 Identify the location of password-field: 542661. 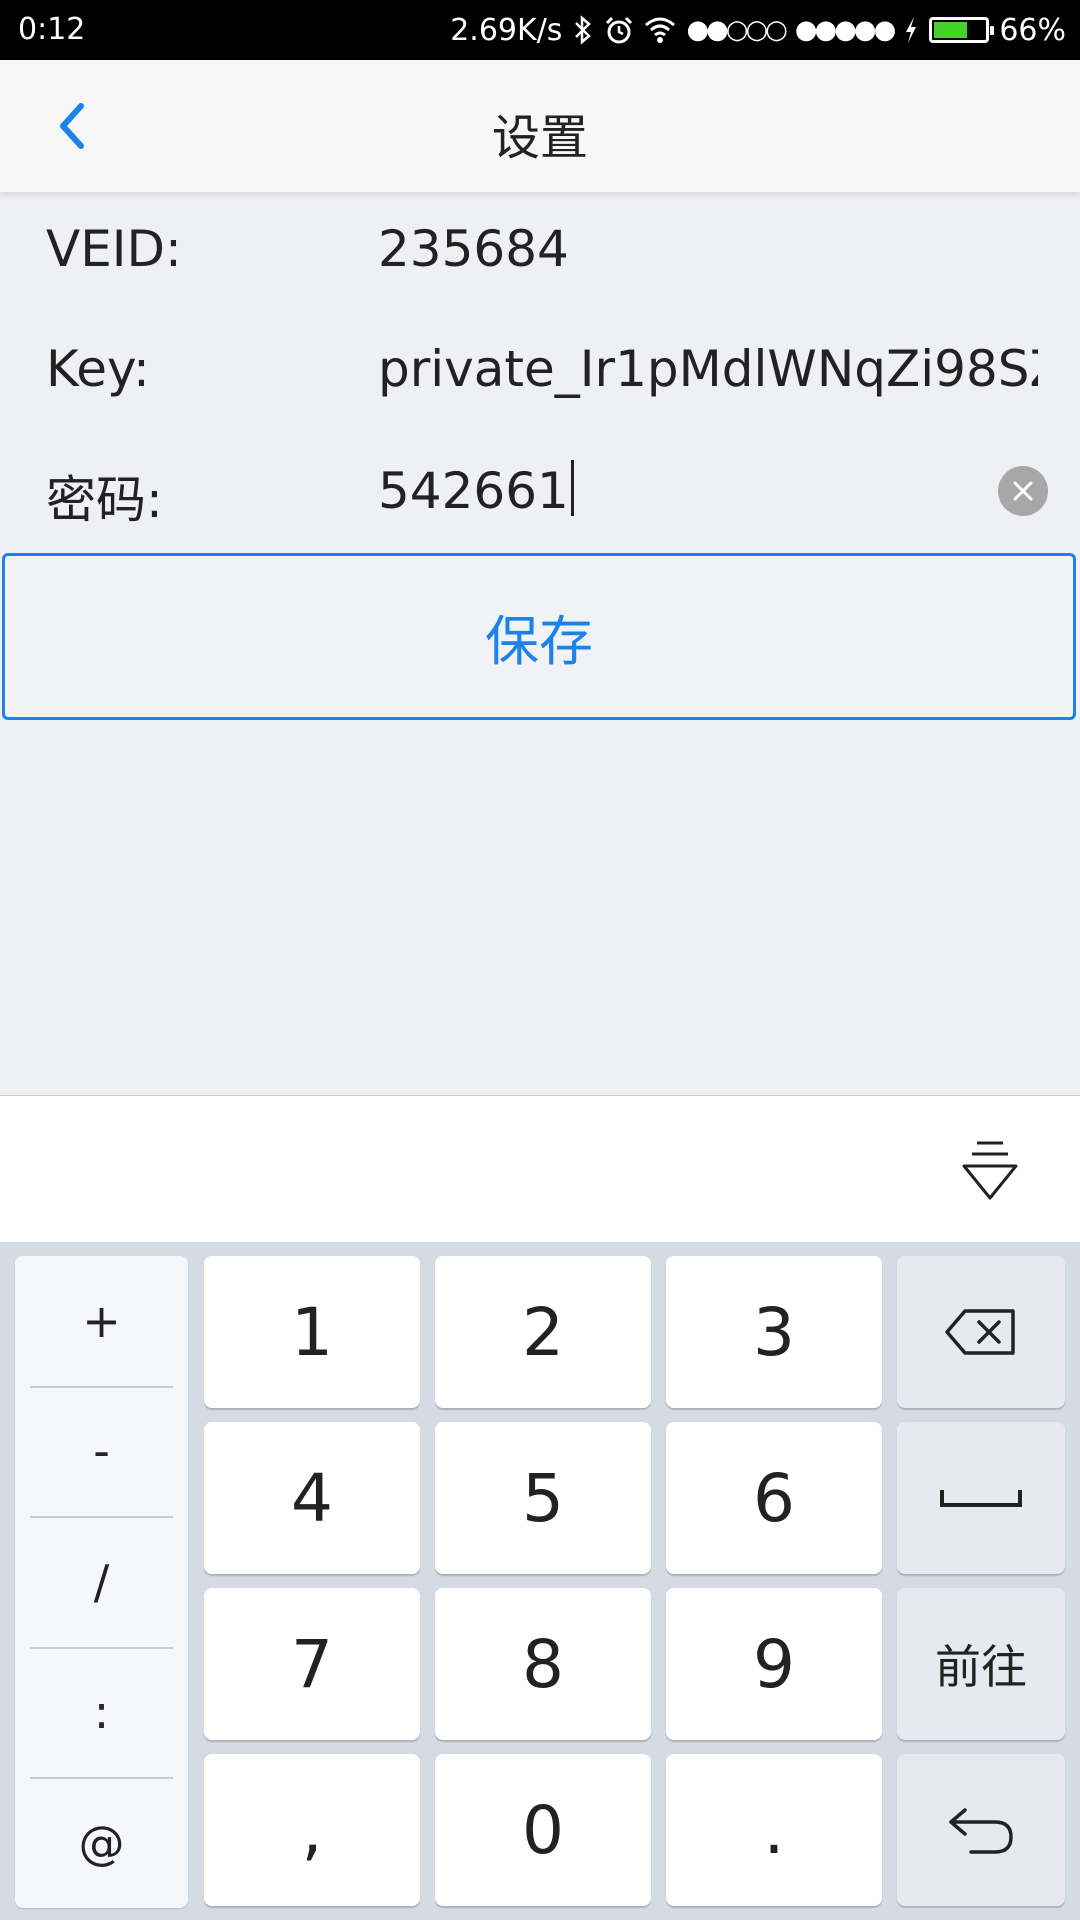
(476, 490).